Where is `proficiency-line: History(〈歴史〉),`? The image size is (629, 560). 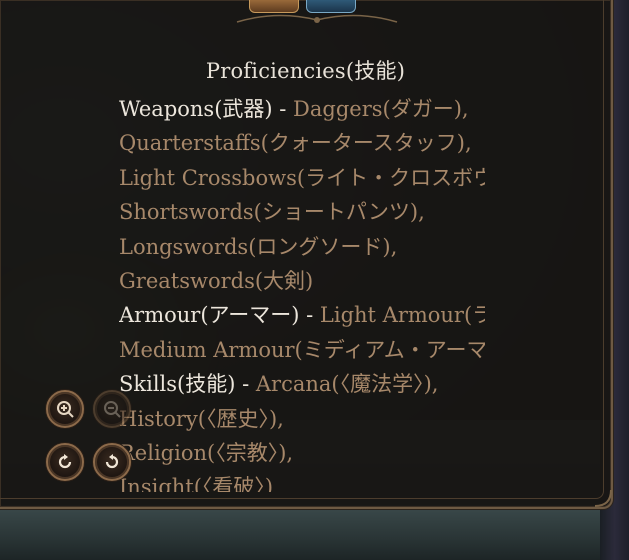
proficiency-line: History(〈歴史〉), is located at coordinates (302, 419).